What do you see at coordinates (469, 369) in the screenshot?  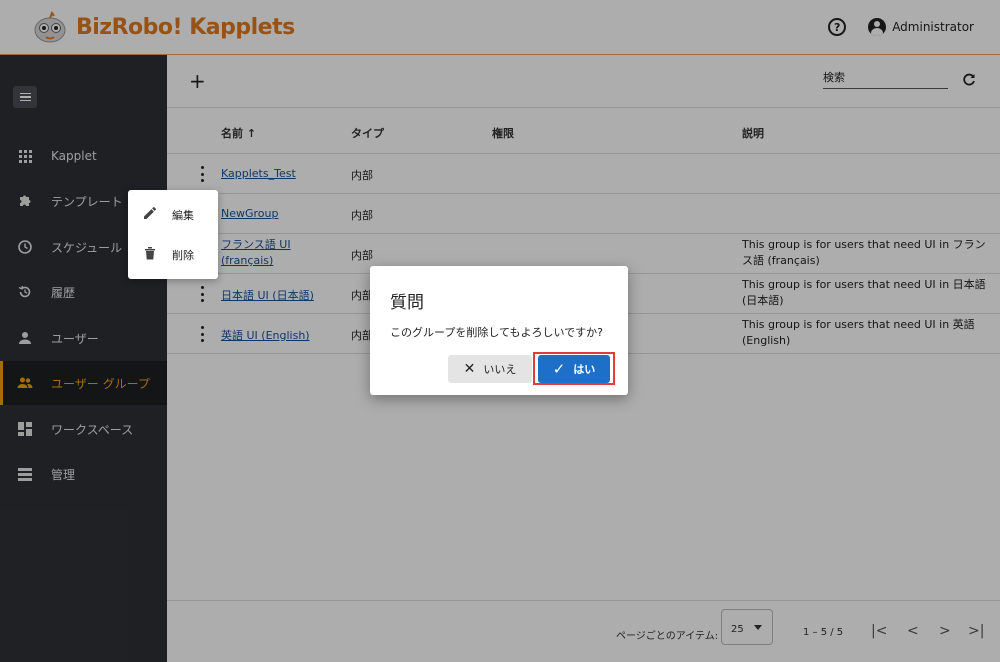 I see `close-icon: ✕` at bounding box center [469, 369].